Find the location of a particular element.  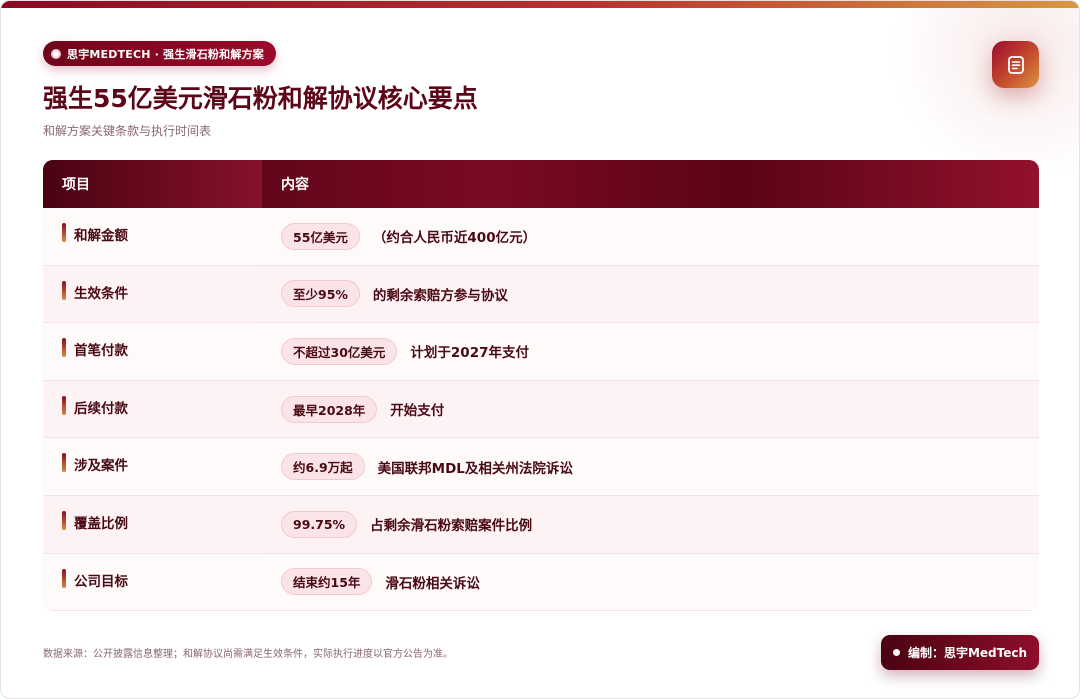

table-row: 生效条件 至少95% 的剩余索赔方参与协议 is located at coordinates (541, 294).